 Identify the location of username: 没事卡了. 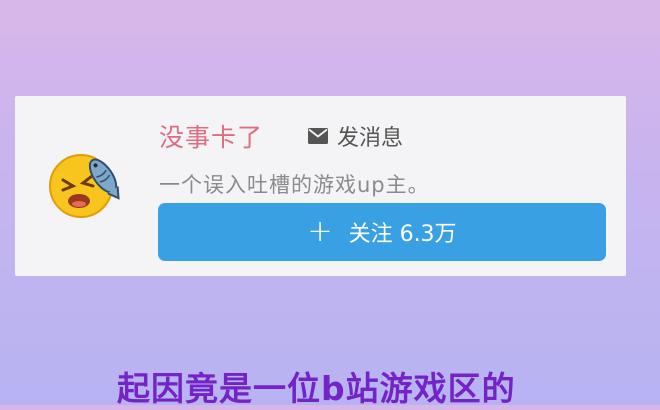
(211, 136).